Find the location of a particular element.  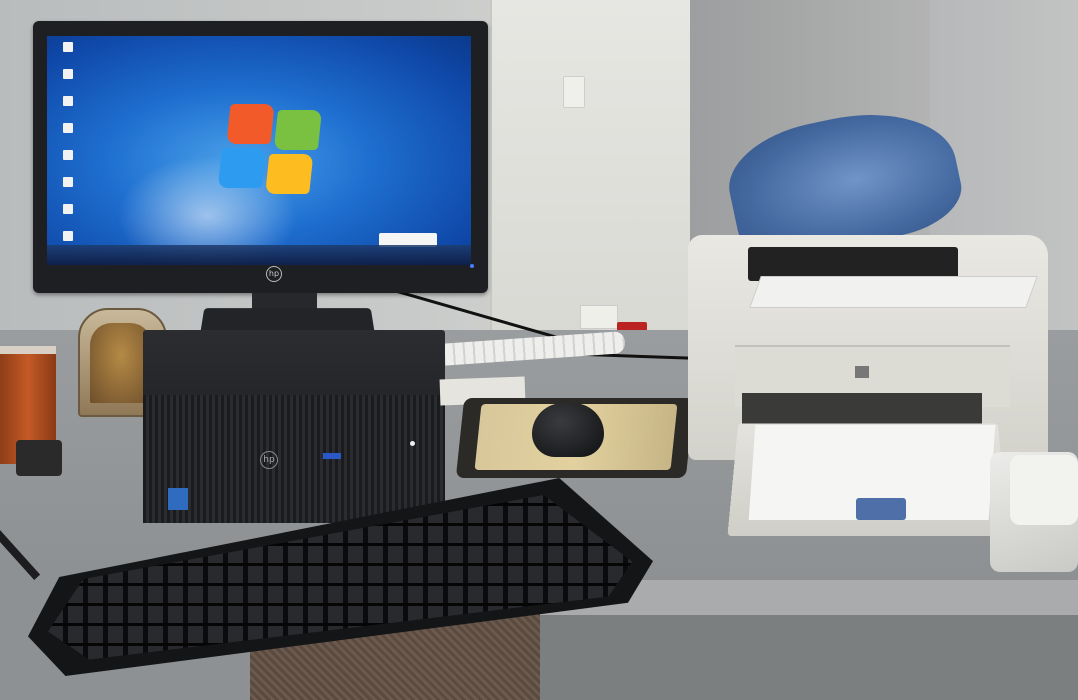

taskbar is located at coordinates (259, 255).